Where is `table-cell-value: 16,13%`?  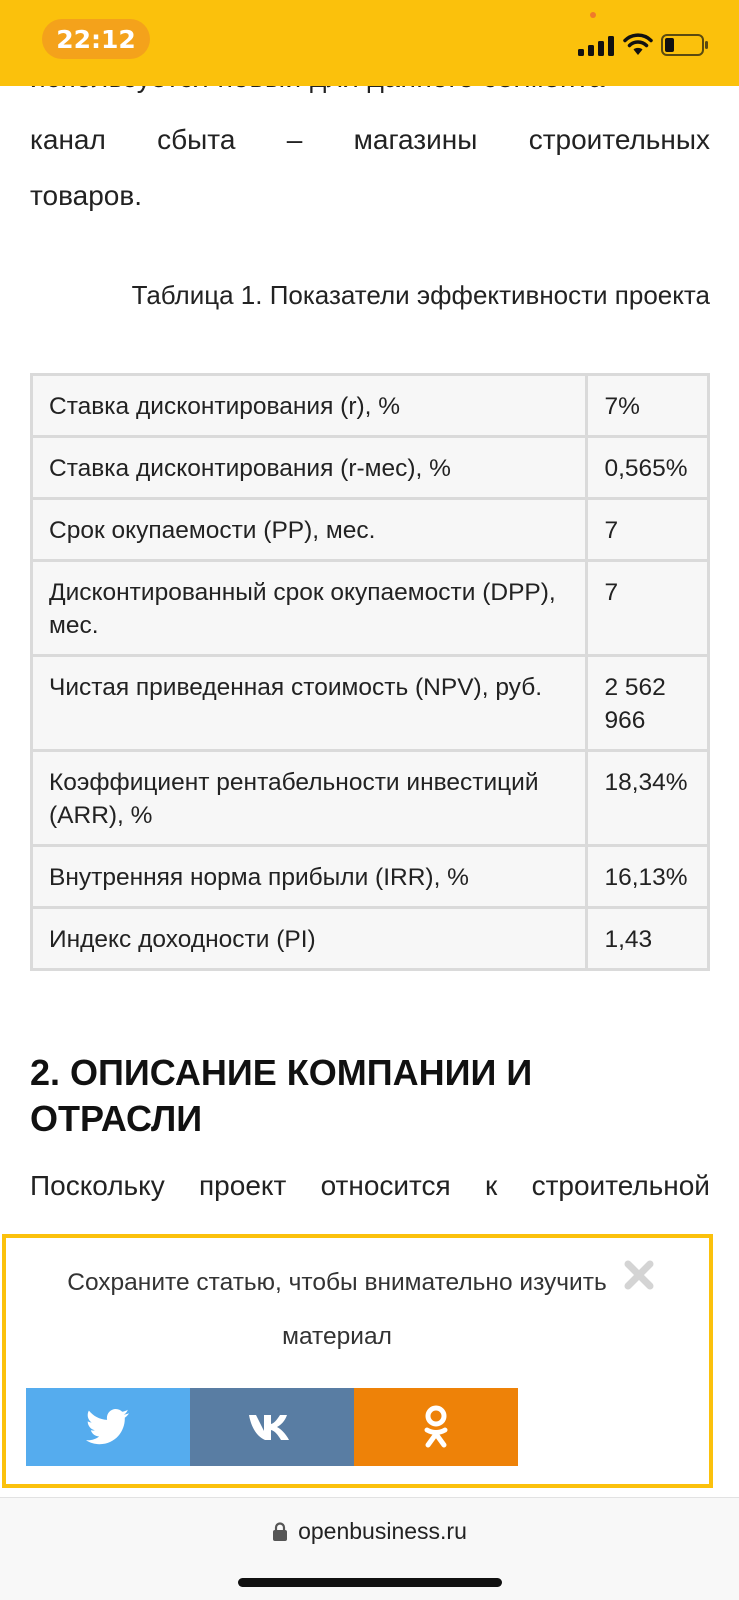
table-cell-value: 16,13% is located at coordinates (647, 876).